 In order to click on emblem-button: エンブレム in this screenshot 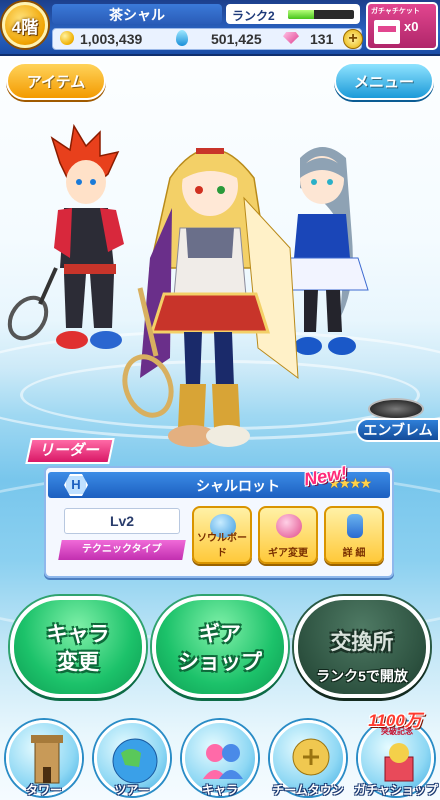, I will do `click(398, 421)`.